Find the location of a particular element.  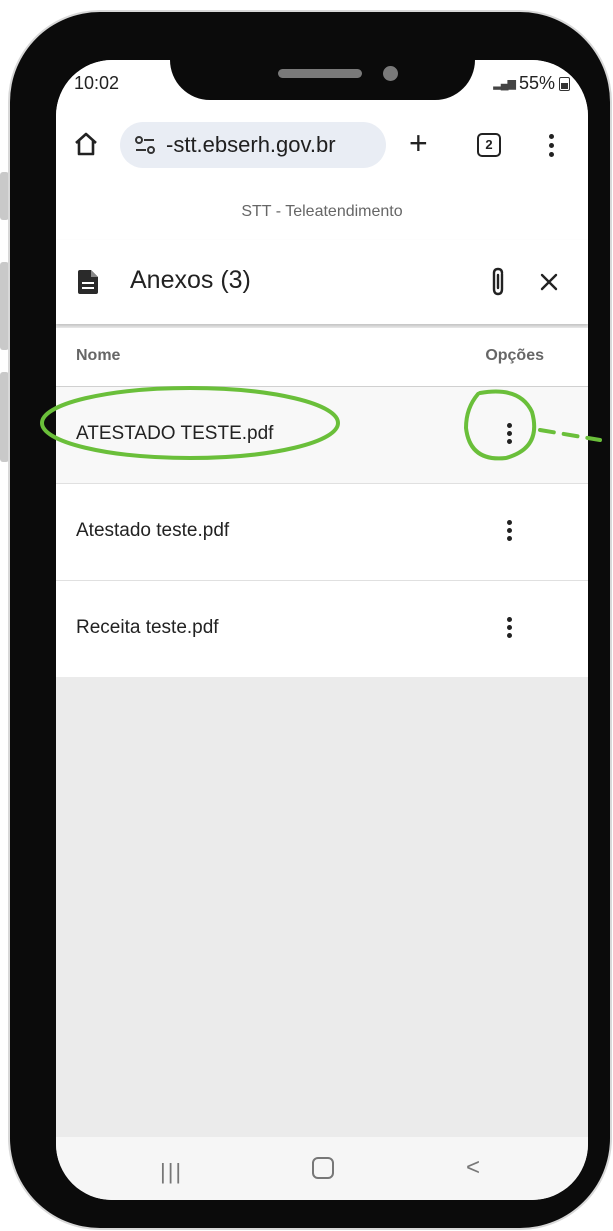

signal-icon: ▂▄▆ is located at coordinates (504, 84).